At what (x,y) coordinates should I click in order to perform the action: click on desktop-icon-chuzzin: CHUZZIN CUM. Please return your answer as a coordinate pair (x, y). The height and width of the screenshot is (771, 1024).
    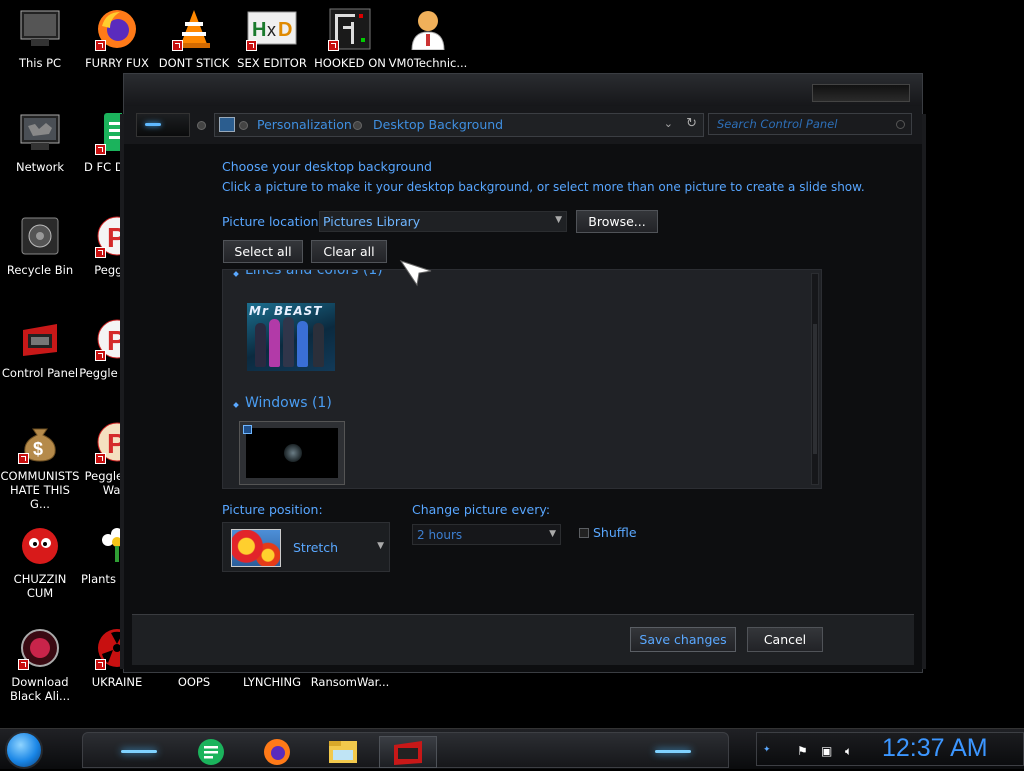
    Looking at the image, I should click on (40, 562).